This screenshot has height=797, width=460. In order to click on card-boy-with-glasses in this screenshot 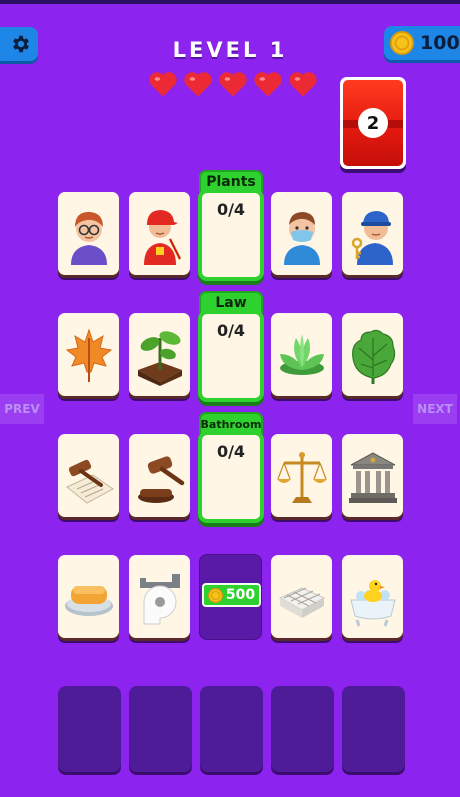, I will do `click(88, 233)`.